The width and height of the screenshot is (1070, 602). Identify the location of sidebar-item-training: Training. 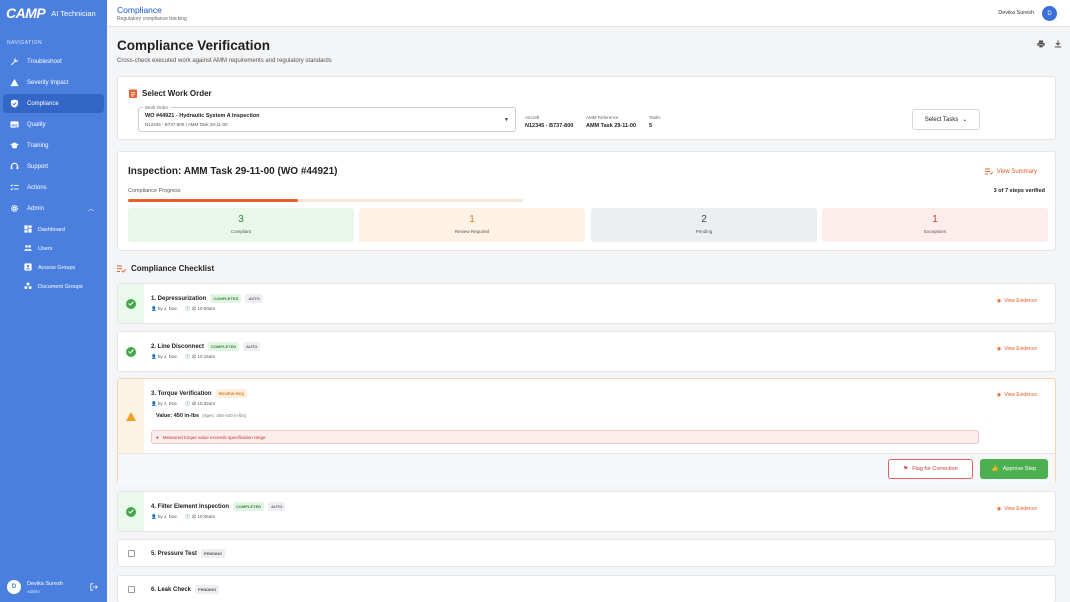
(53, 145).